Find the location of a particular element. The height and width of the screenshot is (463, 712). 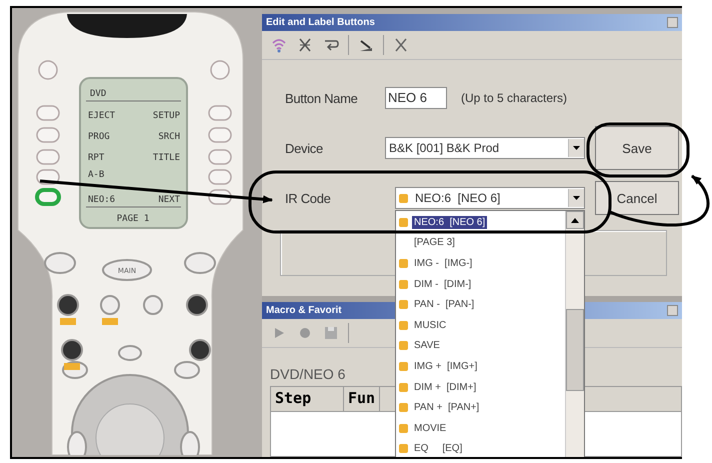

ir-code-select: NEO:6 [NEO 6] is located at coordinates (490, 198).